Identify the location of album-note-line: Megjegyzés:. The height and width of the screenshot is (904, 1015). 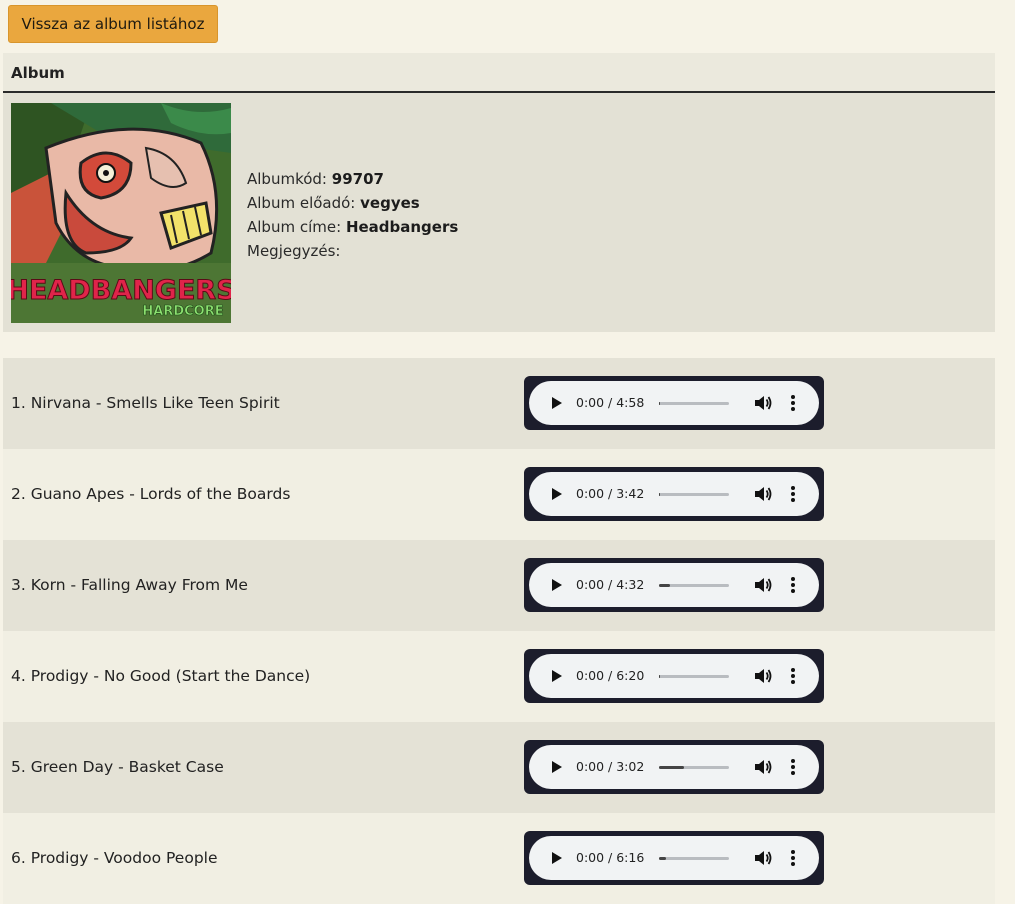
(352, 251).